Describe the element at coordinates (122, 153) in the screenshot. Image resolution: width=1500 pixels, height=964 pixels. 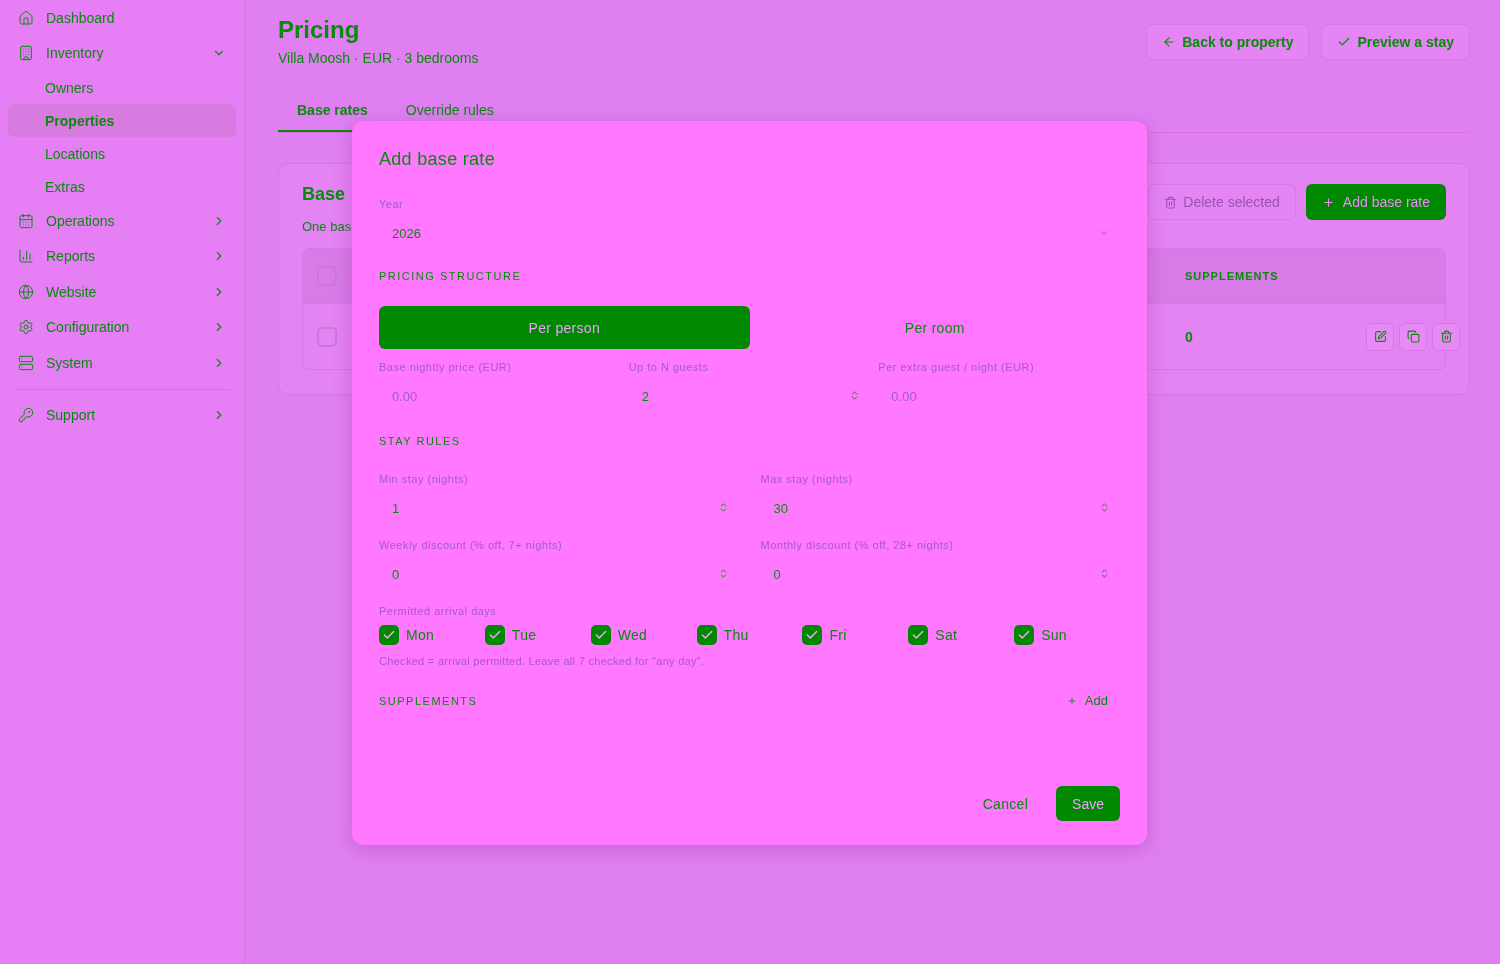
I see `sidebar-item: Locations` at that location.